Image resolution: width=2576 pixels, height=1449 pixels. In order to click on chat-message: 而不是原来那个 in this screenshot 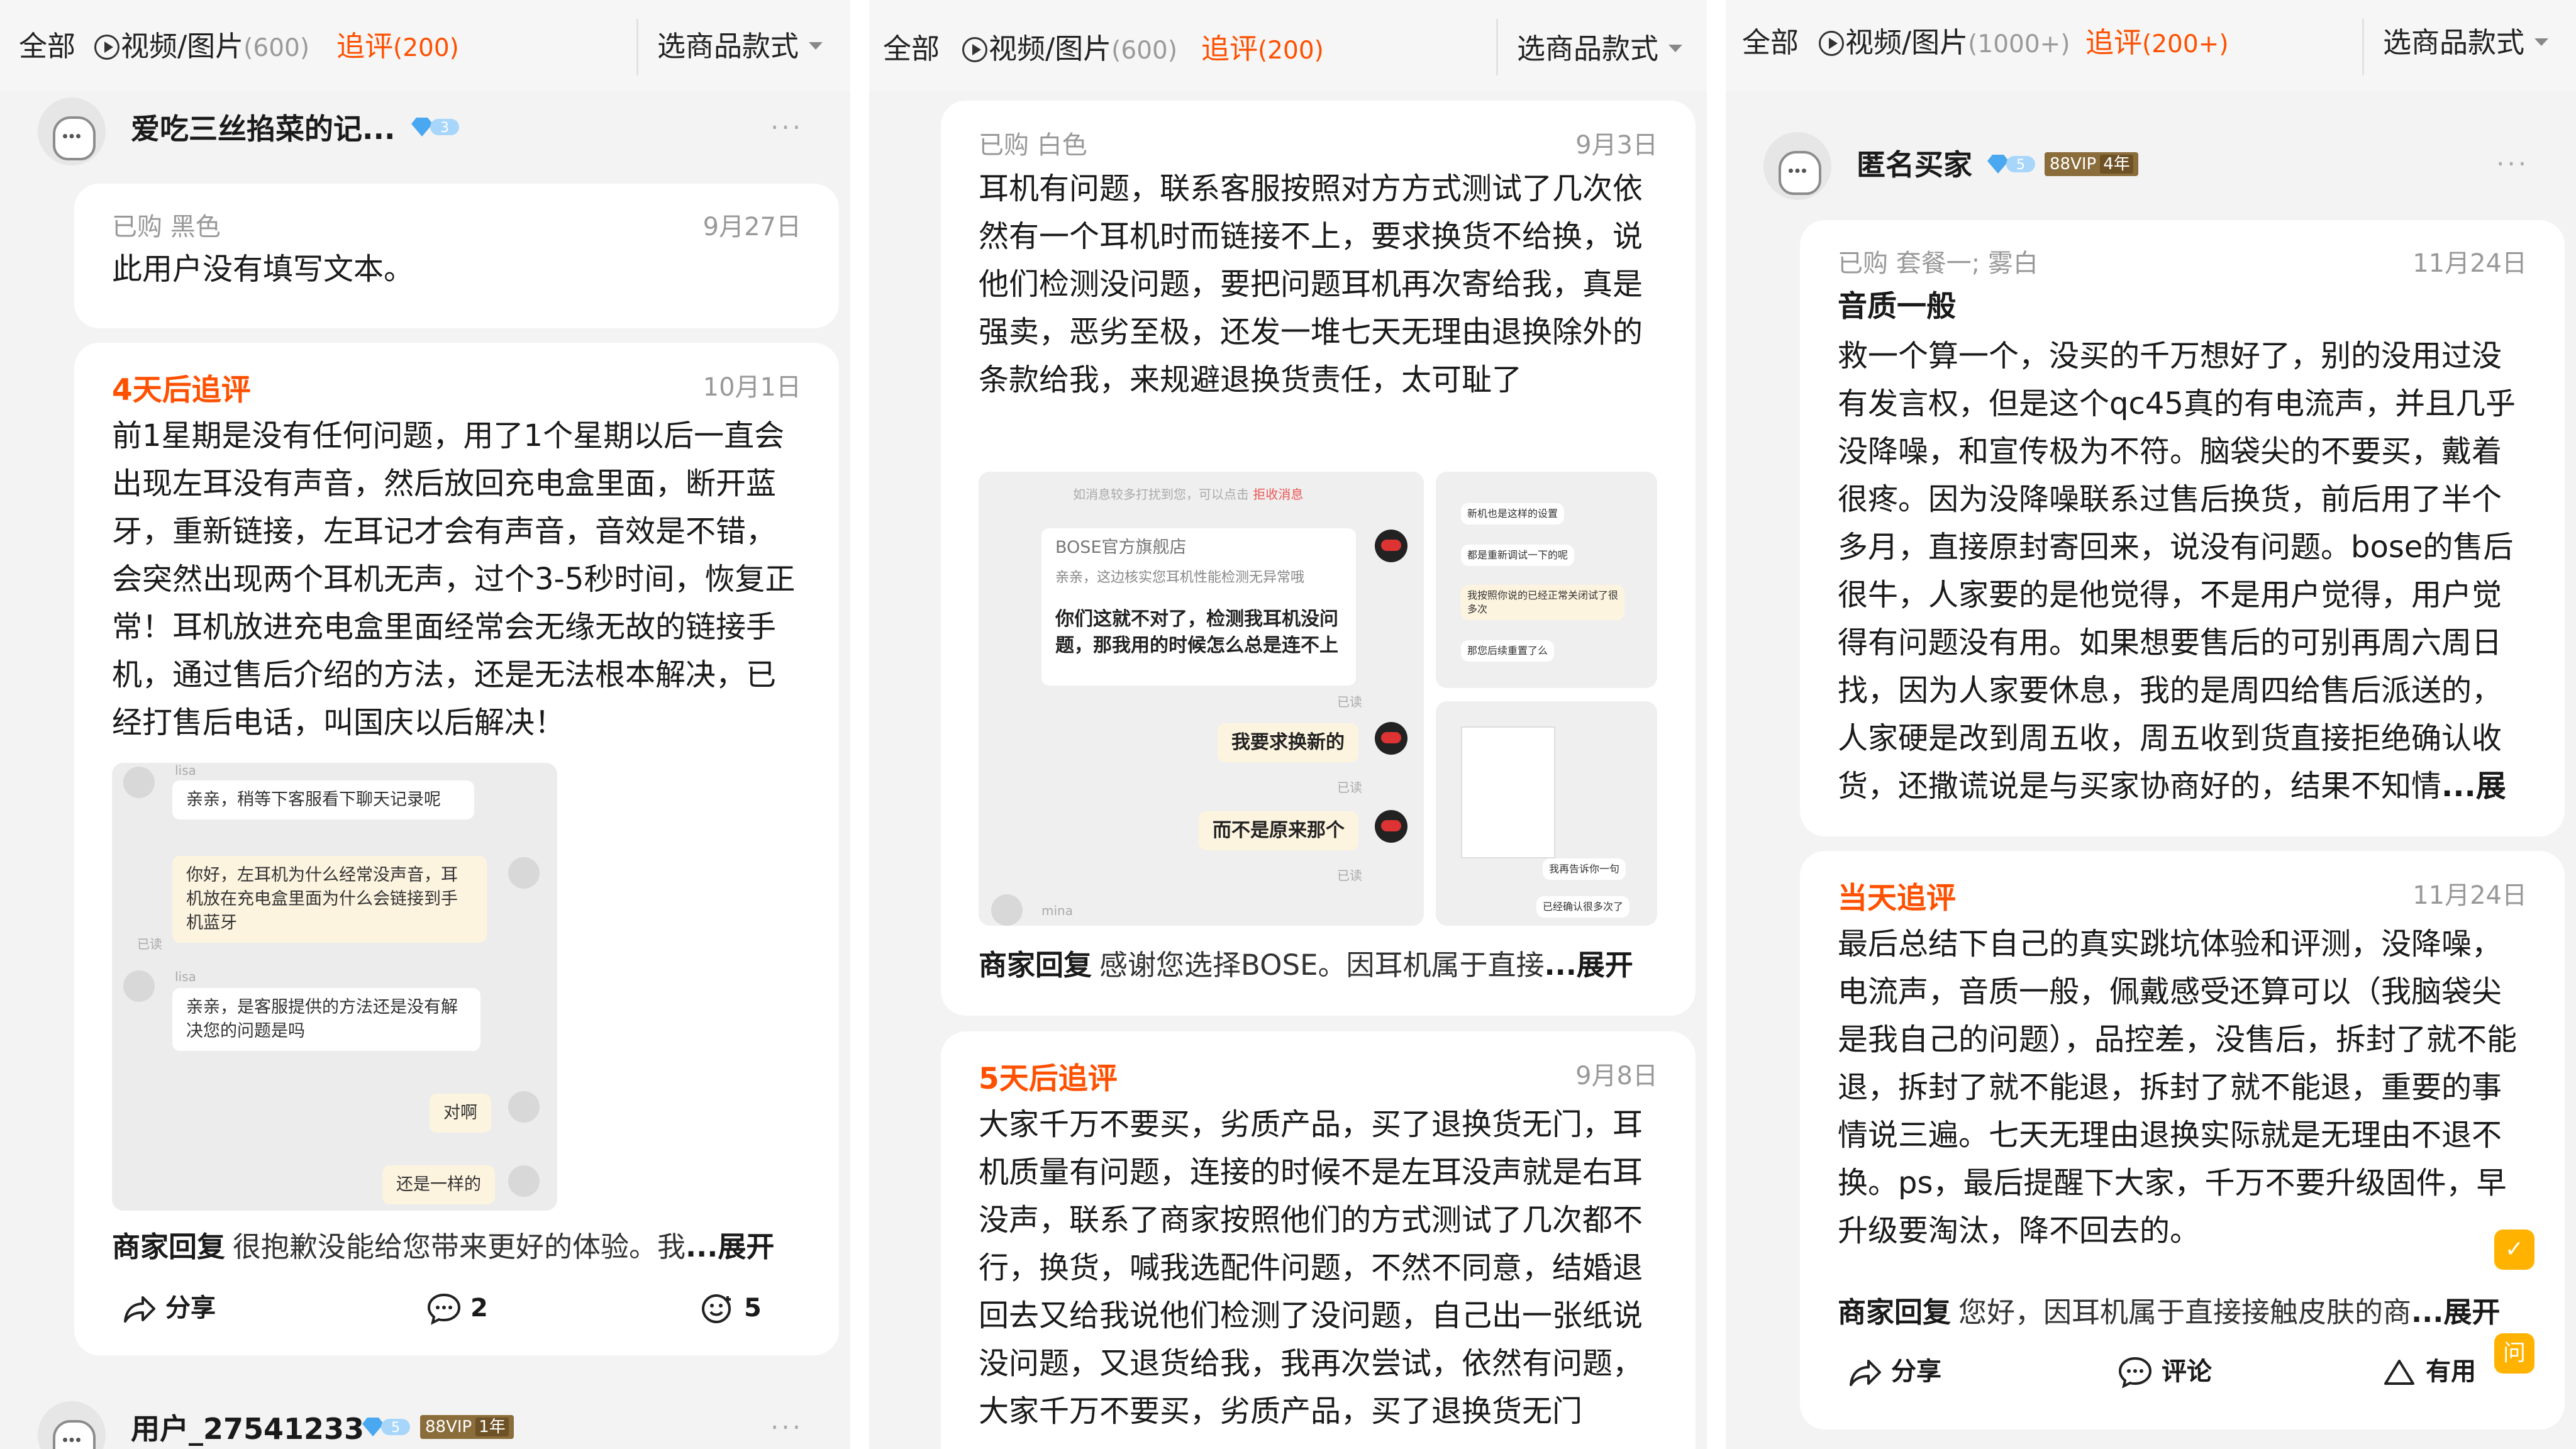, I will do `click(1278, 830)`.